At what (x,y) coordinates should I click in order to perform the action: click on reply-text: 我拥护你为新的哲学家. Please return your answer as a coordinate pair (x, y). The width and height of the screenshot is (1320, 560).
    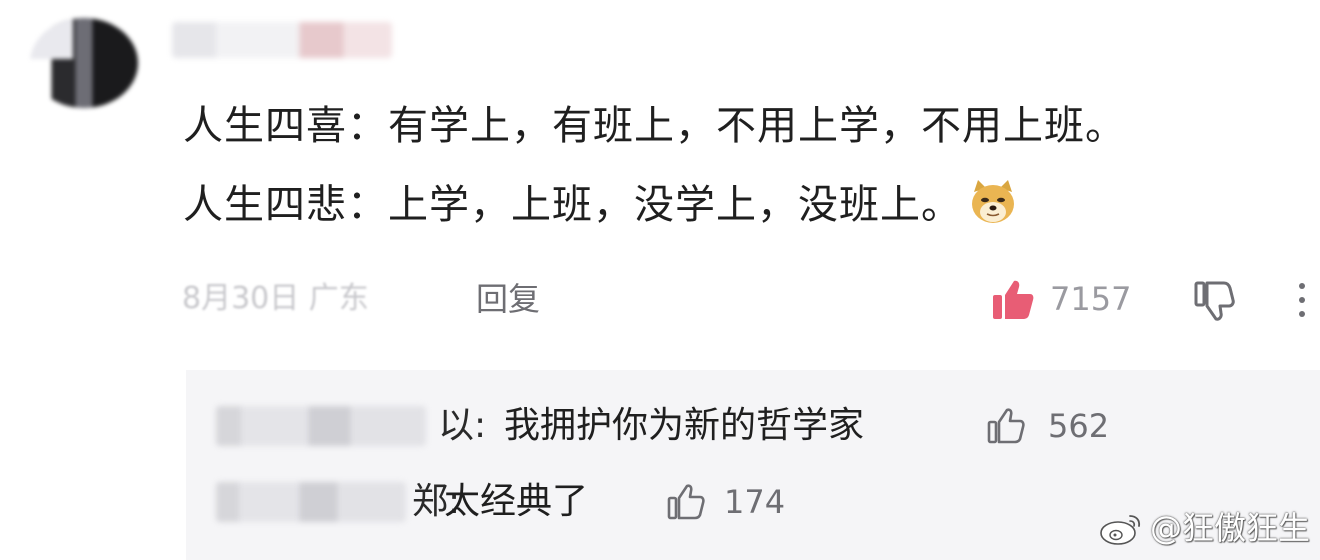
    Looking at the image, I should click on (684, 425).